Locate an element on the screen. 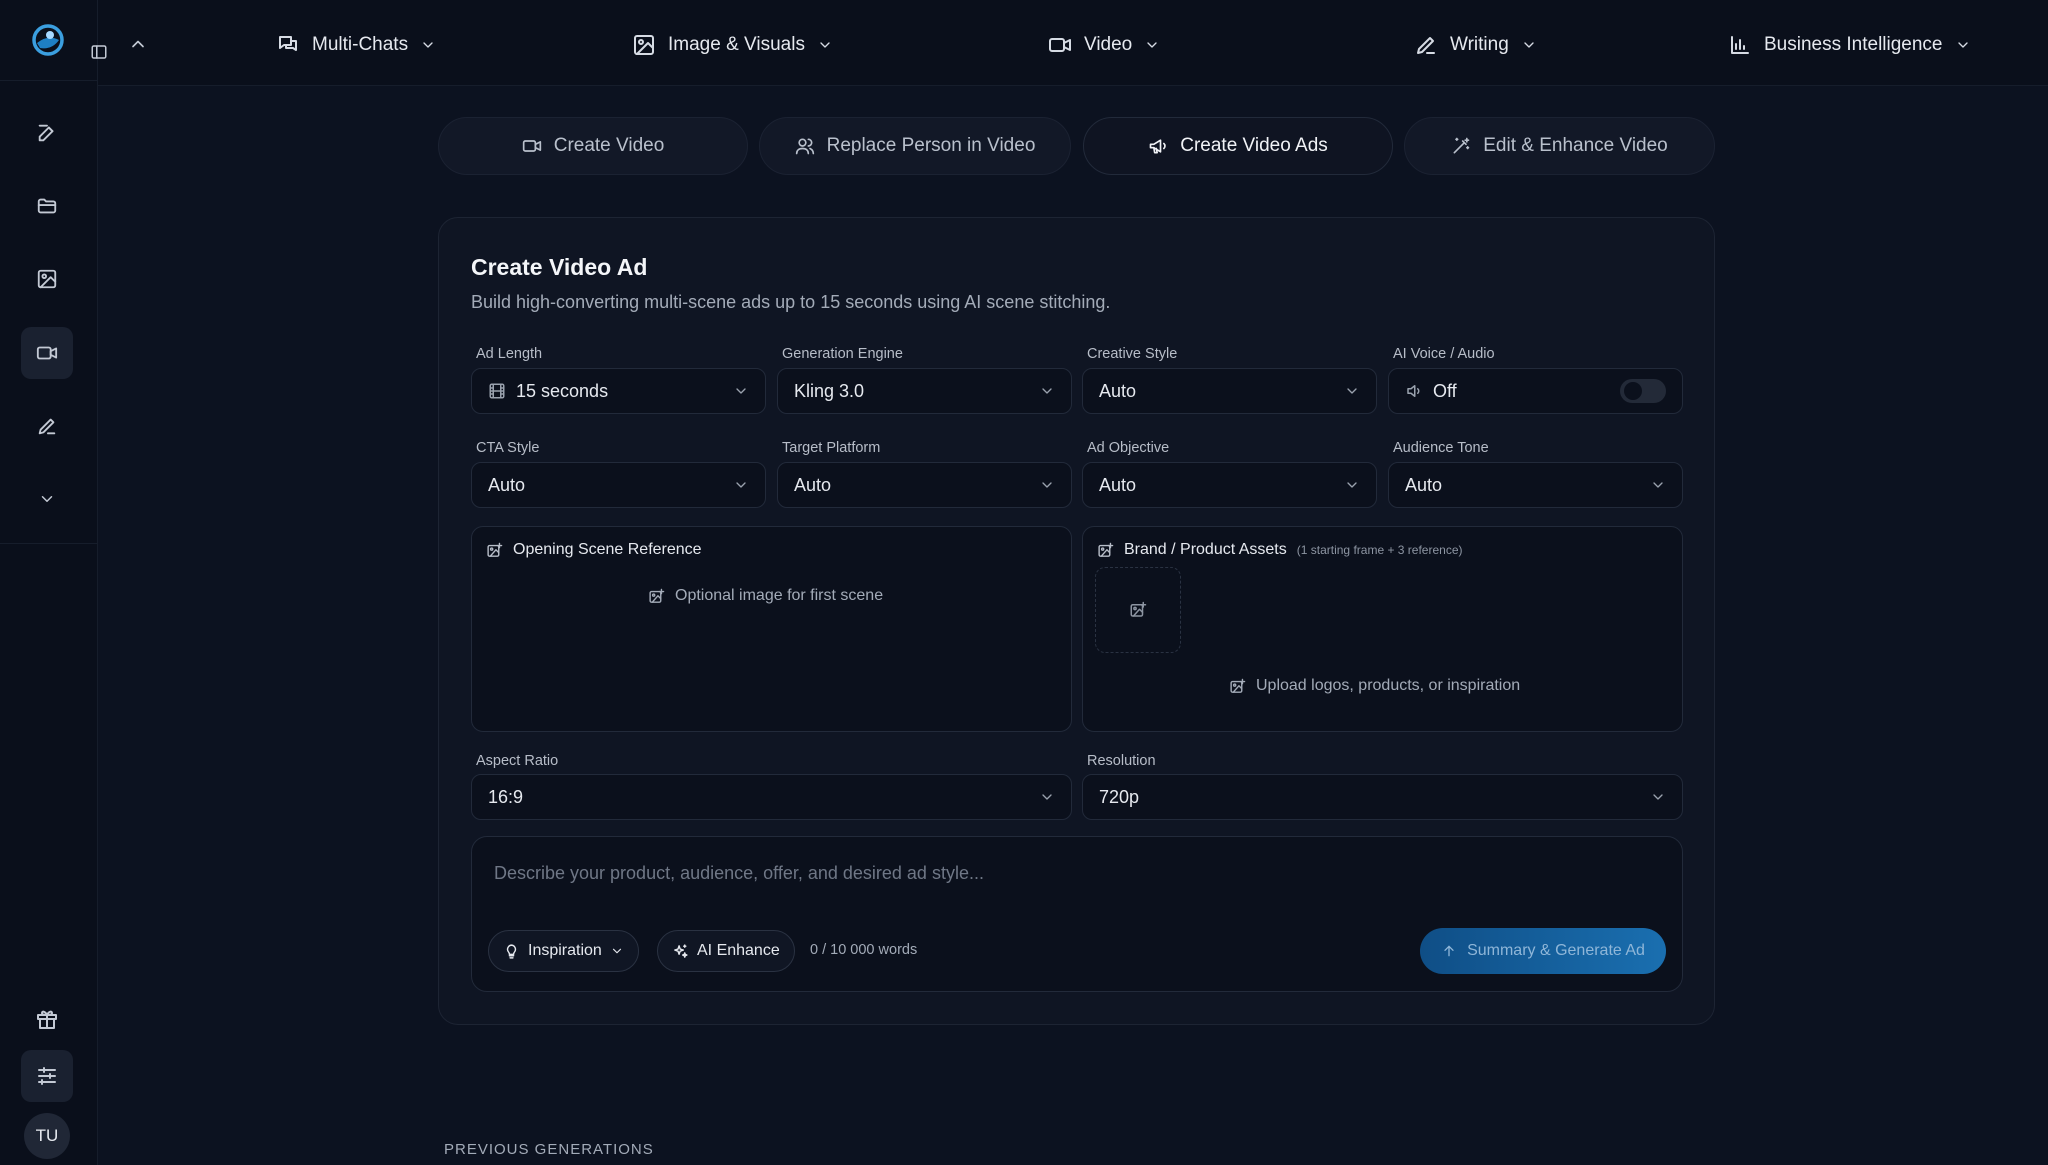 Image resolution: width=2048 pixels, height=1165 pixels. creative-style-label: Creative Style is located at coordinates (1132, 354).